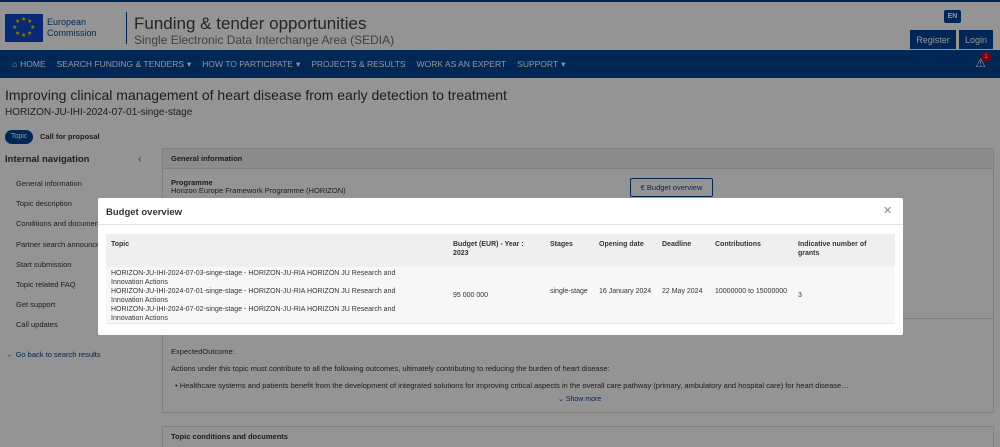 This screenshot has width=1000, height=447. I want to click on column-header-contributions: Contributions, so click(738, 244).